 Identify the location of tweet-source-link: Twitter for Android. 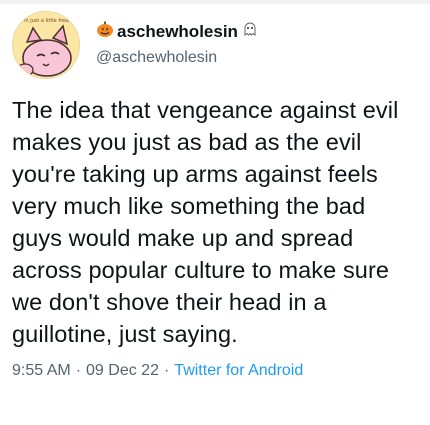
(238, 371).